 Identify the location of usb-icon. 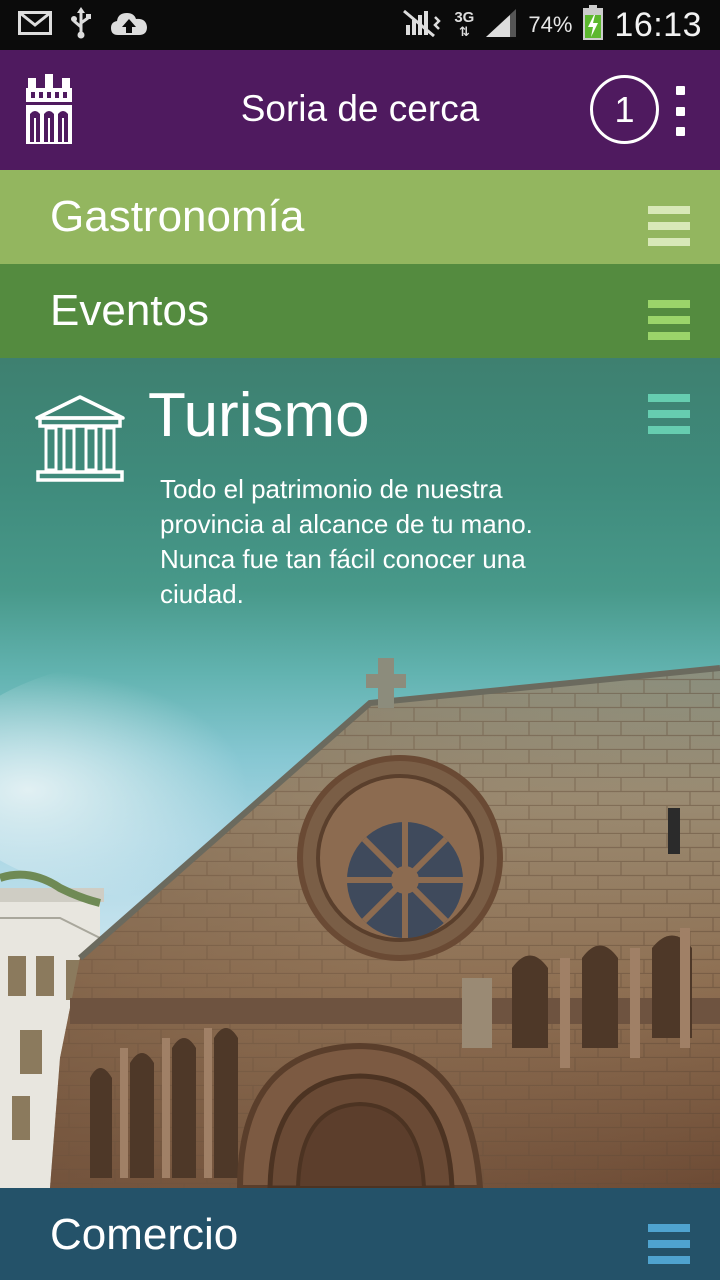
(81, 25).